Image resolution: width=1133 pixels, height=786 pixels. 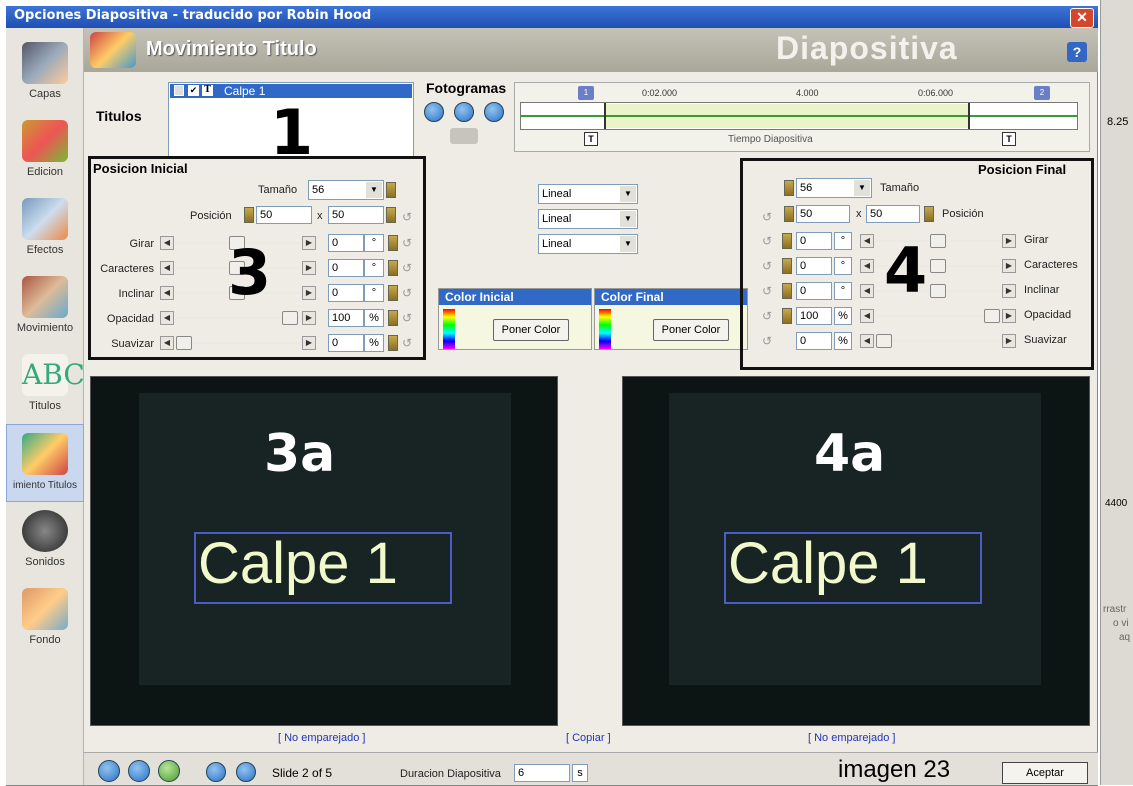 I want to click on set-final-color-button: Poner Color, so click(x=691, y=330).